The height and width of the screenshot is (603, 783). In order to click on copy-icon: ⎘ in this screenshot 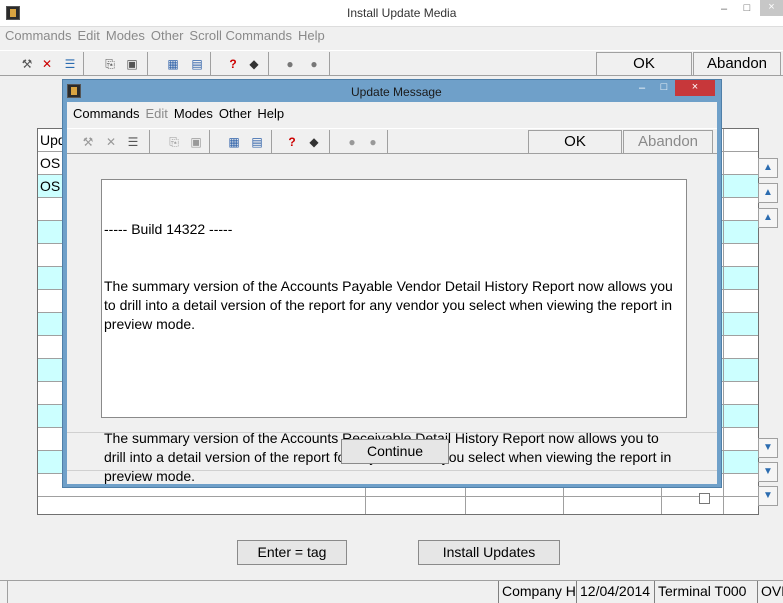, I will do `click(110, 64)`.